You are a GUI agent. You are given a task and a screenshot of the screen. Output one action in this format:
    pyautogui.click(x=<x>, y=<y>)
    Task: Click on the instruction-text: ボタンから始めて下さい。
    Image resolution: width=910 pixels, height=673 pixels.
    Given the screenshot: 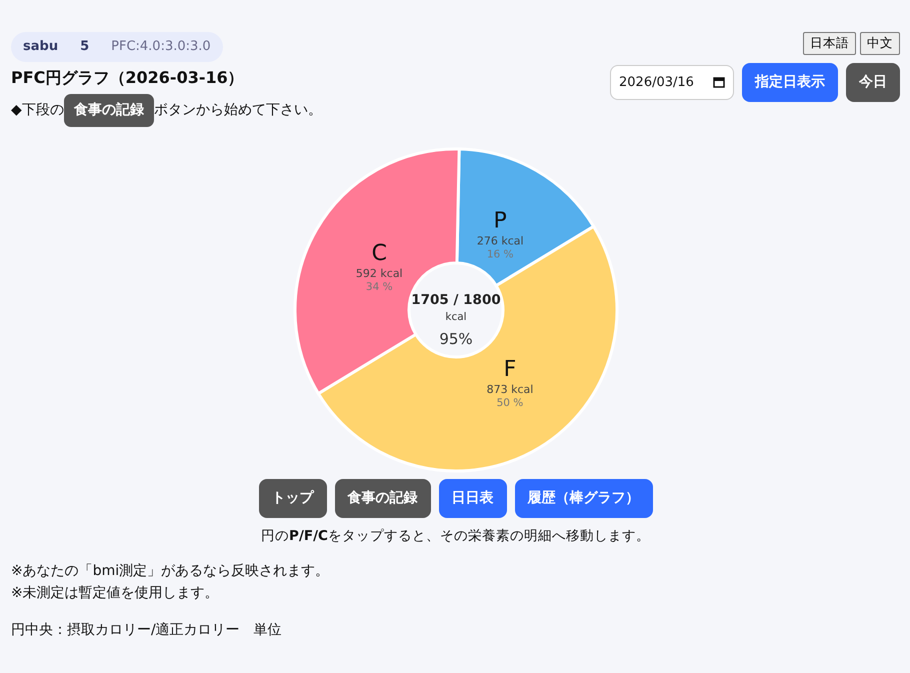 What is the action you would take?
    pyautogui.click(x=238, y=110)
    